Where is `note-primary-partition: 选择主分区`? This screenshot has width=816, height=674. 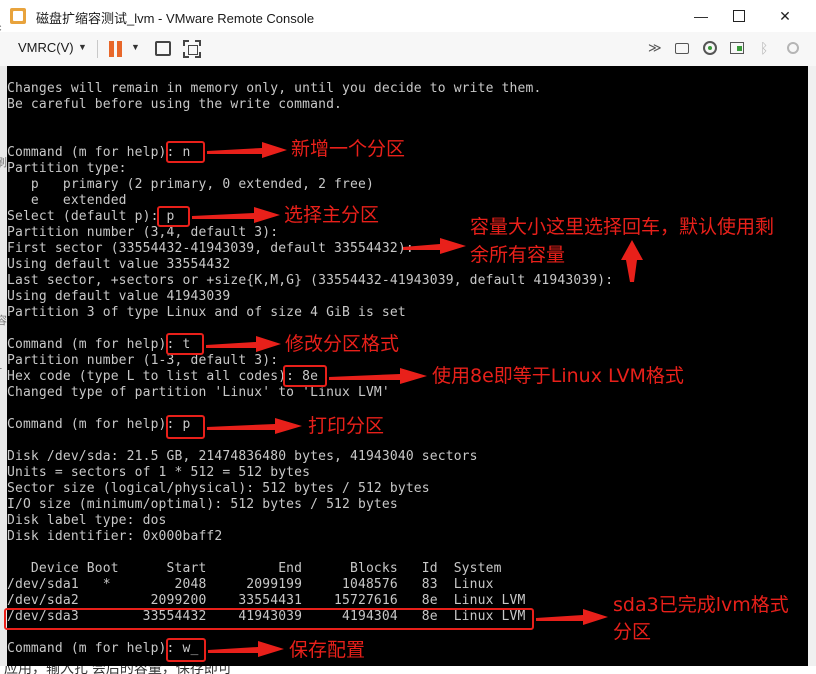
note-primary-partition: 选择主分区 is located at coordinates (332, 215).